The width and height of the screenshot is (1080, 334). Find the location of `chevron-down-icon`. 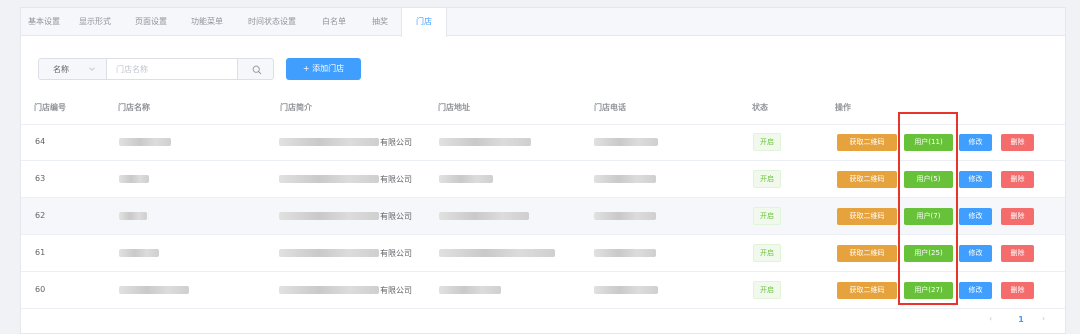

chevron-down-icon is located at coordinates (92, 69).